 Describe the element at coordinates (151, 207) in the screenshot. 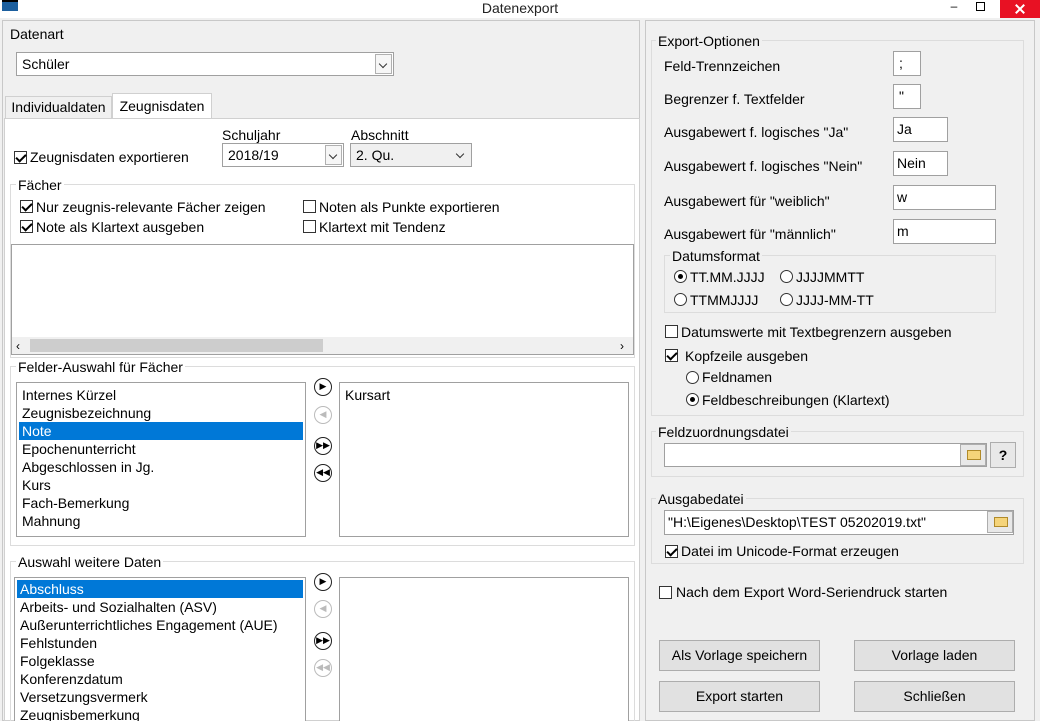

I see `nur-zeugnis-relevante-label: Nur zeugnis-relevante Fächer zeigen` at that location.